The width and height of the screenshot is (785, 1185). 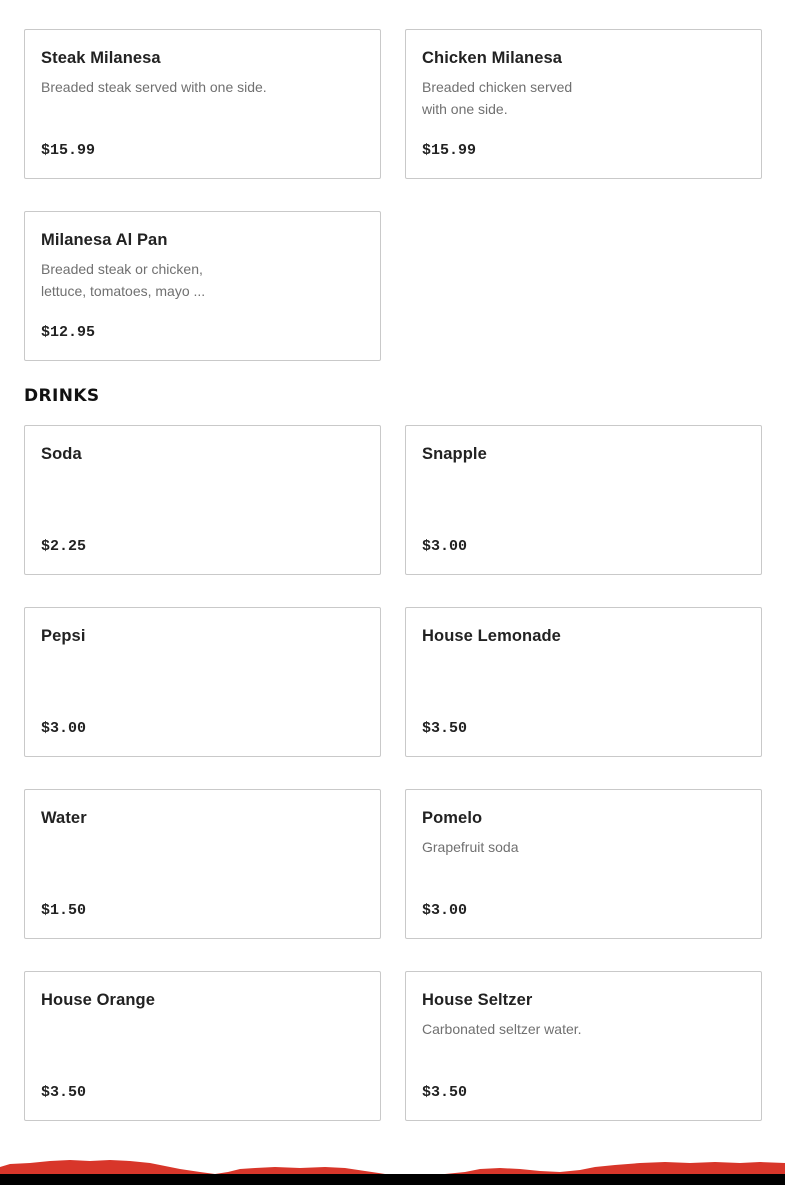 What do you see at coordinates (202, 1046) in the screenshot?
I see `menu-item-card: House Orange $3.50` at bounding box center [202, 1046].